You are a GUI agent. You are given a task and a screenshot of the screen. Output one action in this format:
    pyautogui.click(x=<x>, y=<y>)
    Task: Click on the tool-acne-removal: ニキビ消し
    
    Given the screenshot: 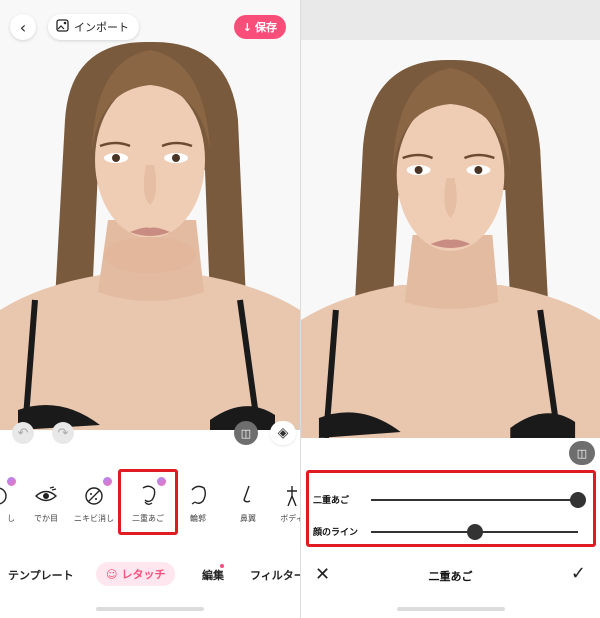 What is the action you would take?
    pyautogui.click(x=94, y=500)
    